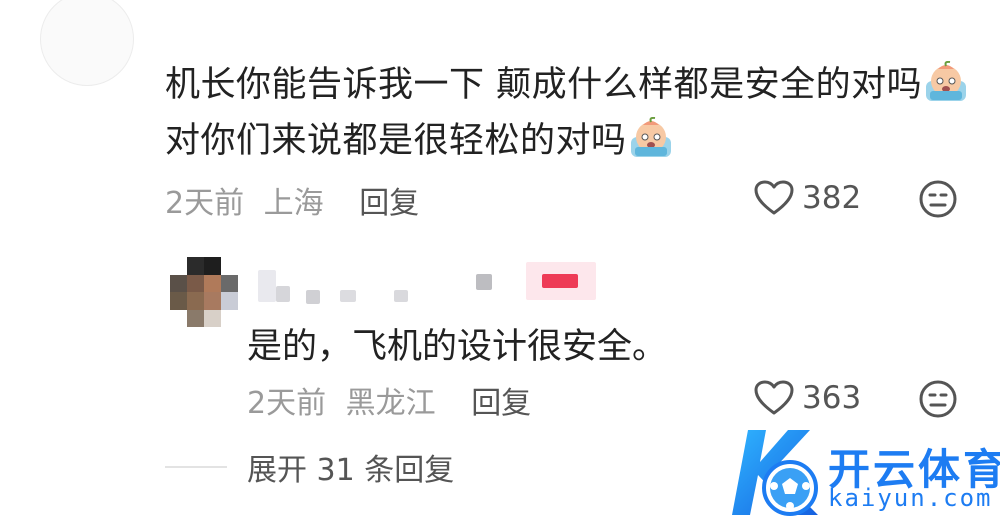 This screenshot has width=1000, height=527. I want to click on comment-like-button: 382, so click(807, 198).